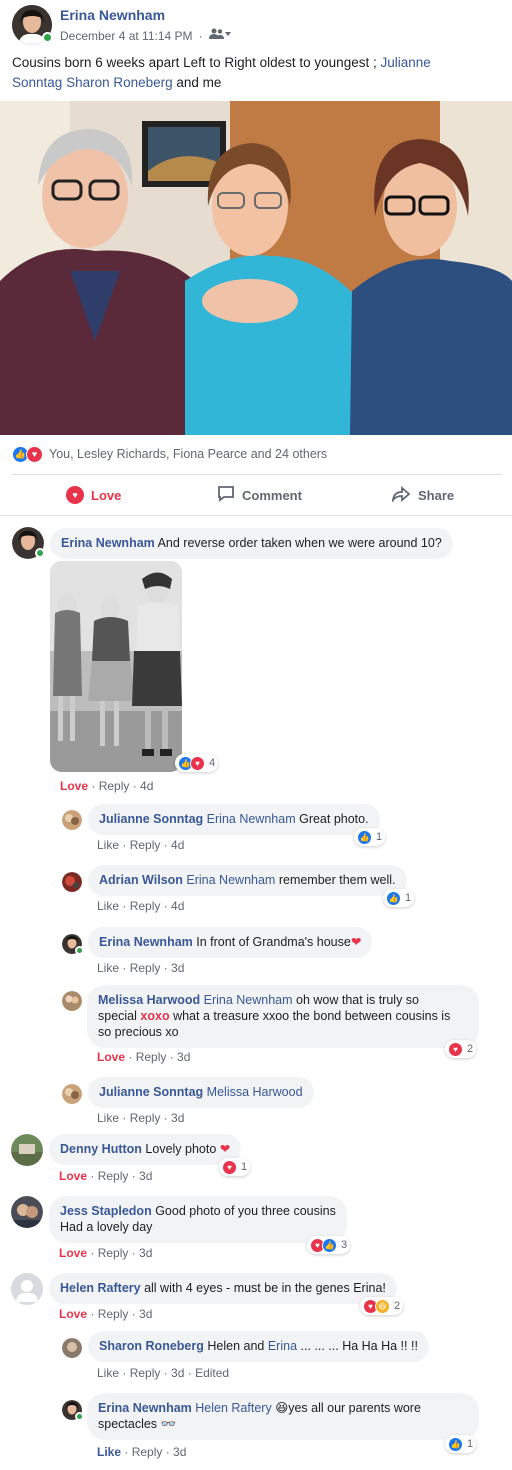 This screenshot has width=512, height=1470. What do you see at coordinates (100, 1288) in the screenshot?
I see `comment-author: Helen Raftery` at bounding box center [100, 1288].